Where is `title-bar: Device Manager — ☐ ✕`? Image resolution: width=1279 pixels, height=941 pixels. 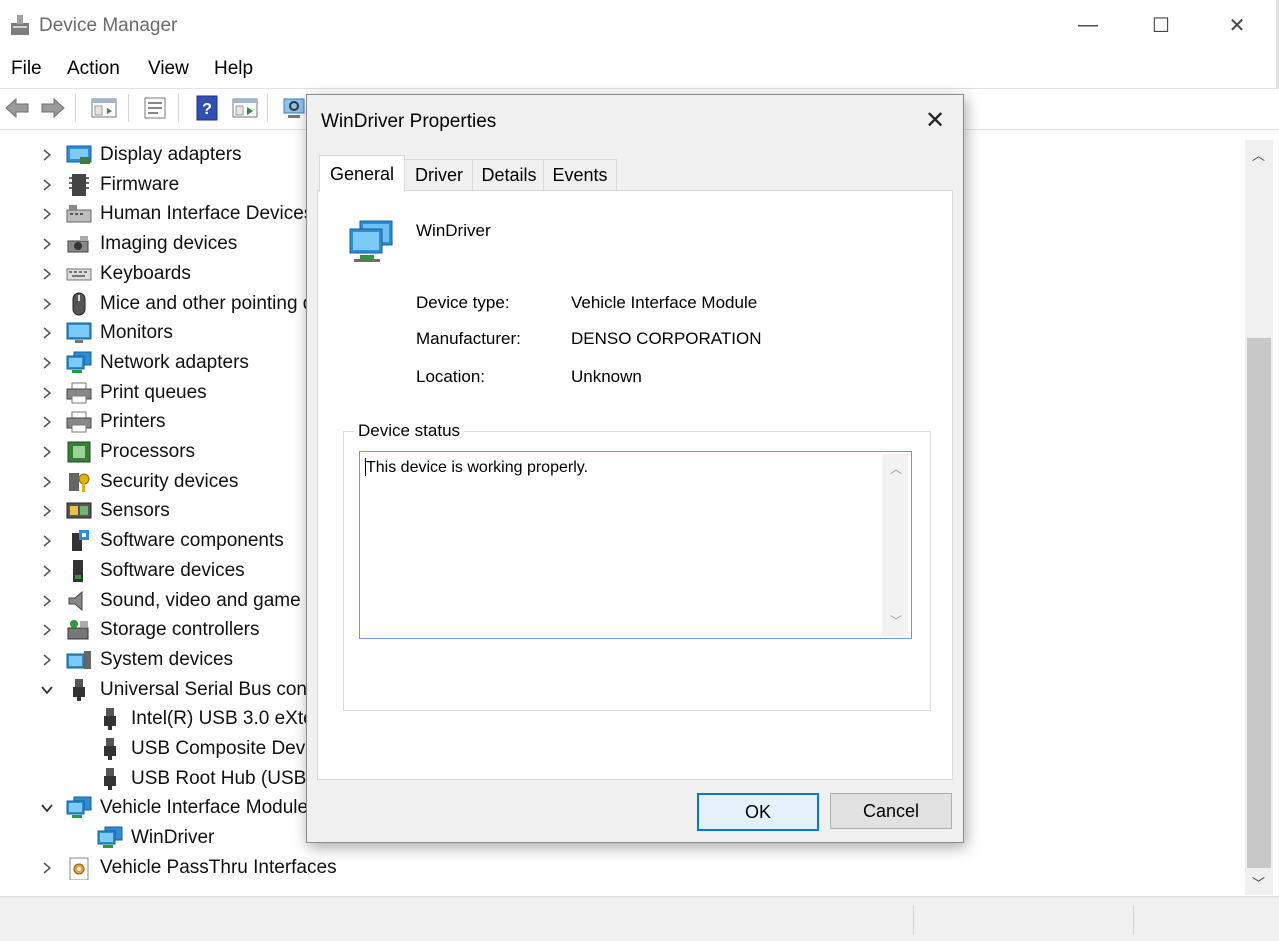 title-bar: Device Manager — ☐ ✕ is located at coordinates (639, 26).